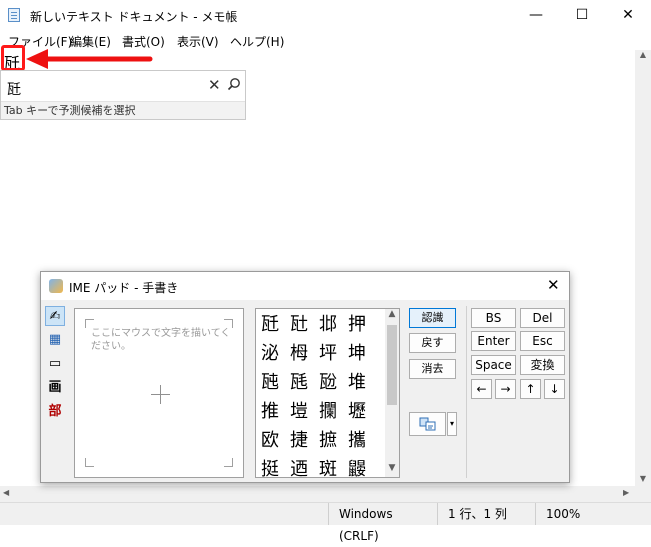 This screenshot has width=651, height=547. Describe the element at coordinates (357, 383) in the screenshot. I see `candidate-char: 堆` at that location.